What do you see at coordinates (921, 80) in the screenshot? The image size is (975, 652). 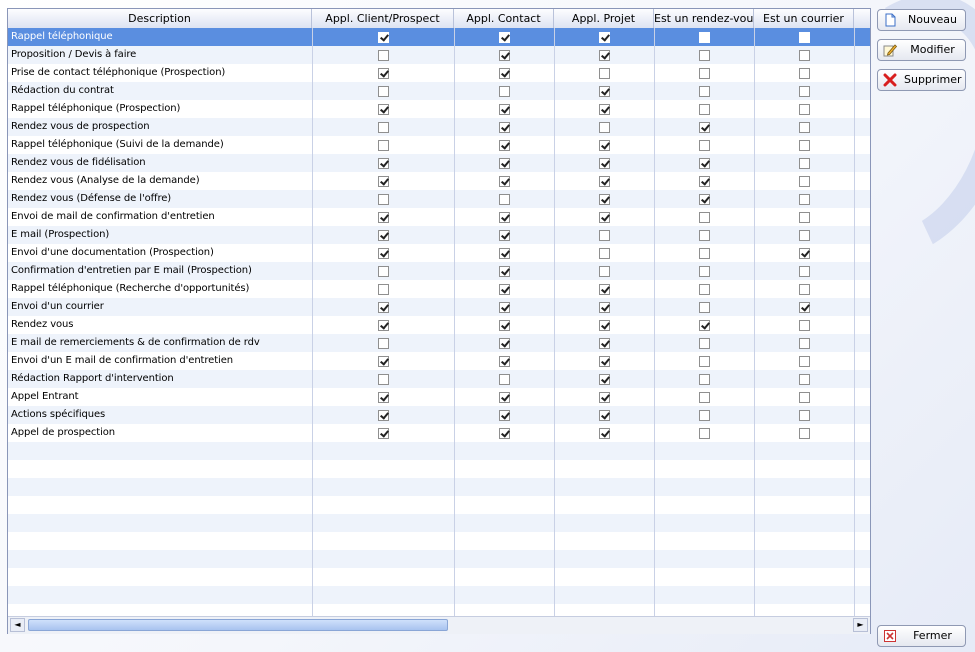 I see `supprimer-button: Supprimer` at bounding box center [921, 80].